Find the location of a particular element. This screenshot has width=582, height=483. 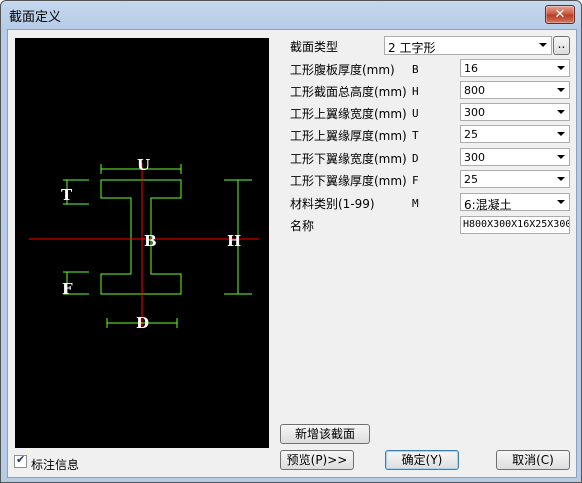

param-f-select: 25 is located at coordinates (515, 179).